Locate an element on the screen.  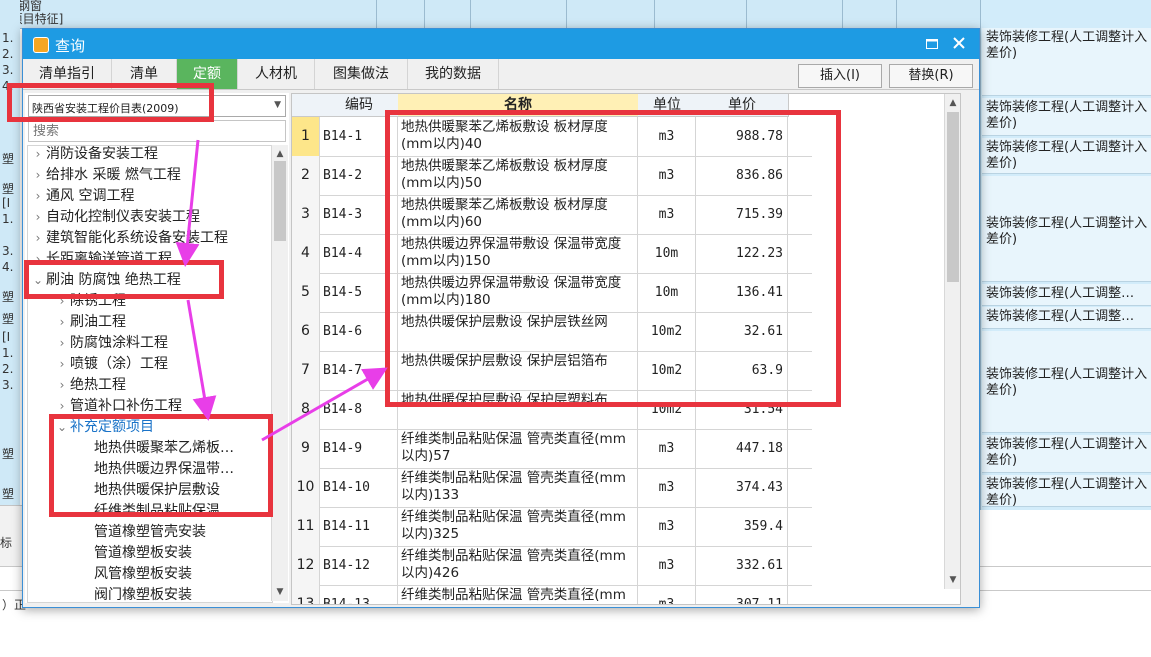
cell-price: 63.9 is located at coordinates (742, 370).